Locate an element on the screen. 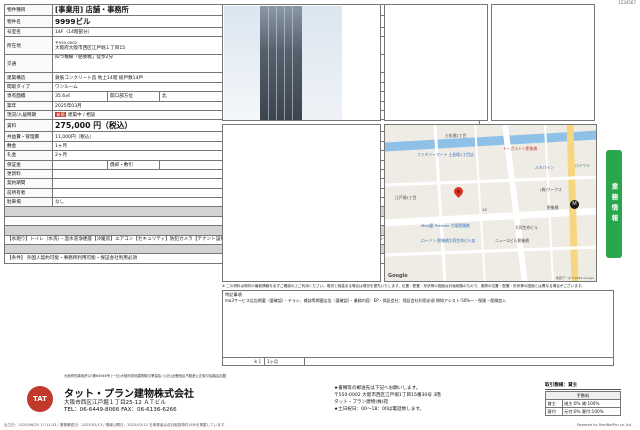  mailing-note-1: ★書類等の郵送先は下記へお願いします。 is located at coordinates (377, 388).